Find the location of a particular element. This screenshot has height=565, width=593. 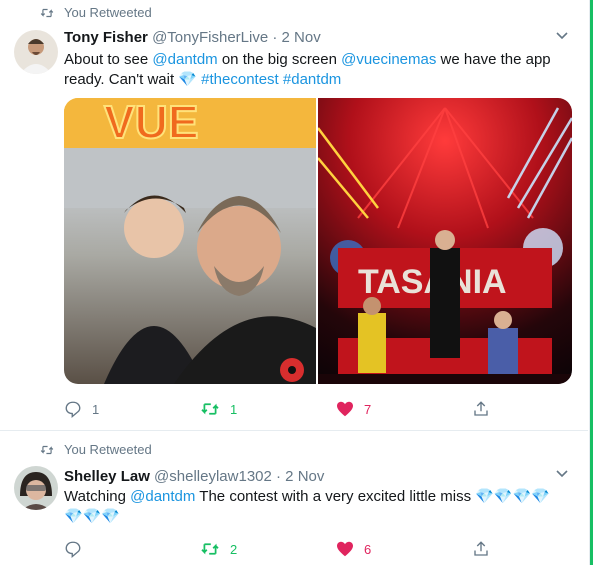

gem-emoji: 💎 is located at coordinates (187, 79).